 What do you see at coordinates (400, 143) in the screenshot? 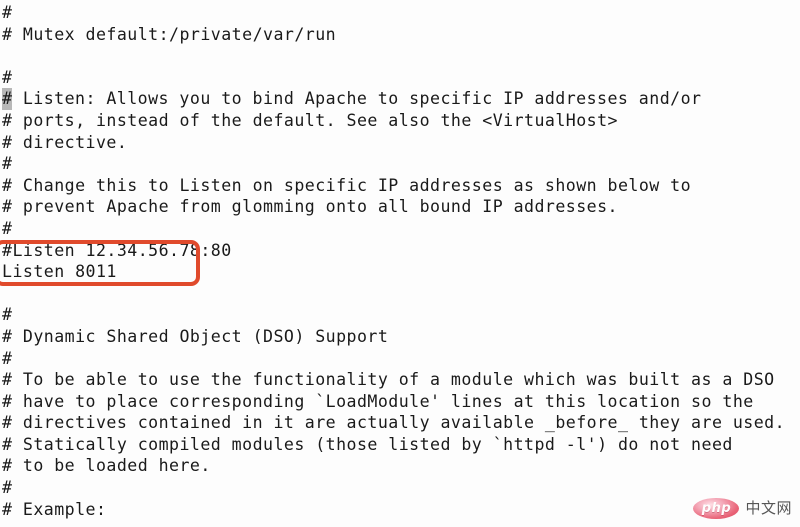
I see `code-line: # directive.` at bounding box center [400, 143].